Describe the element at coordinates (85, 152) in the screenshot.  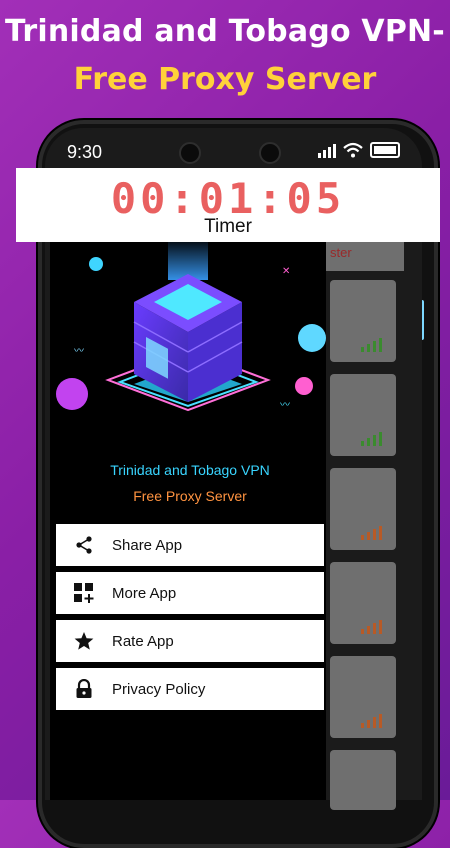
I see `status-time: 9:30` at that location.